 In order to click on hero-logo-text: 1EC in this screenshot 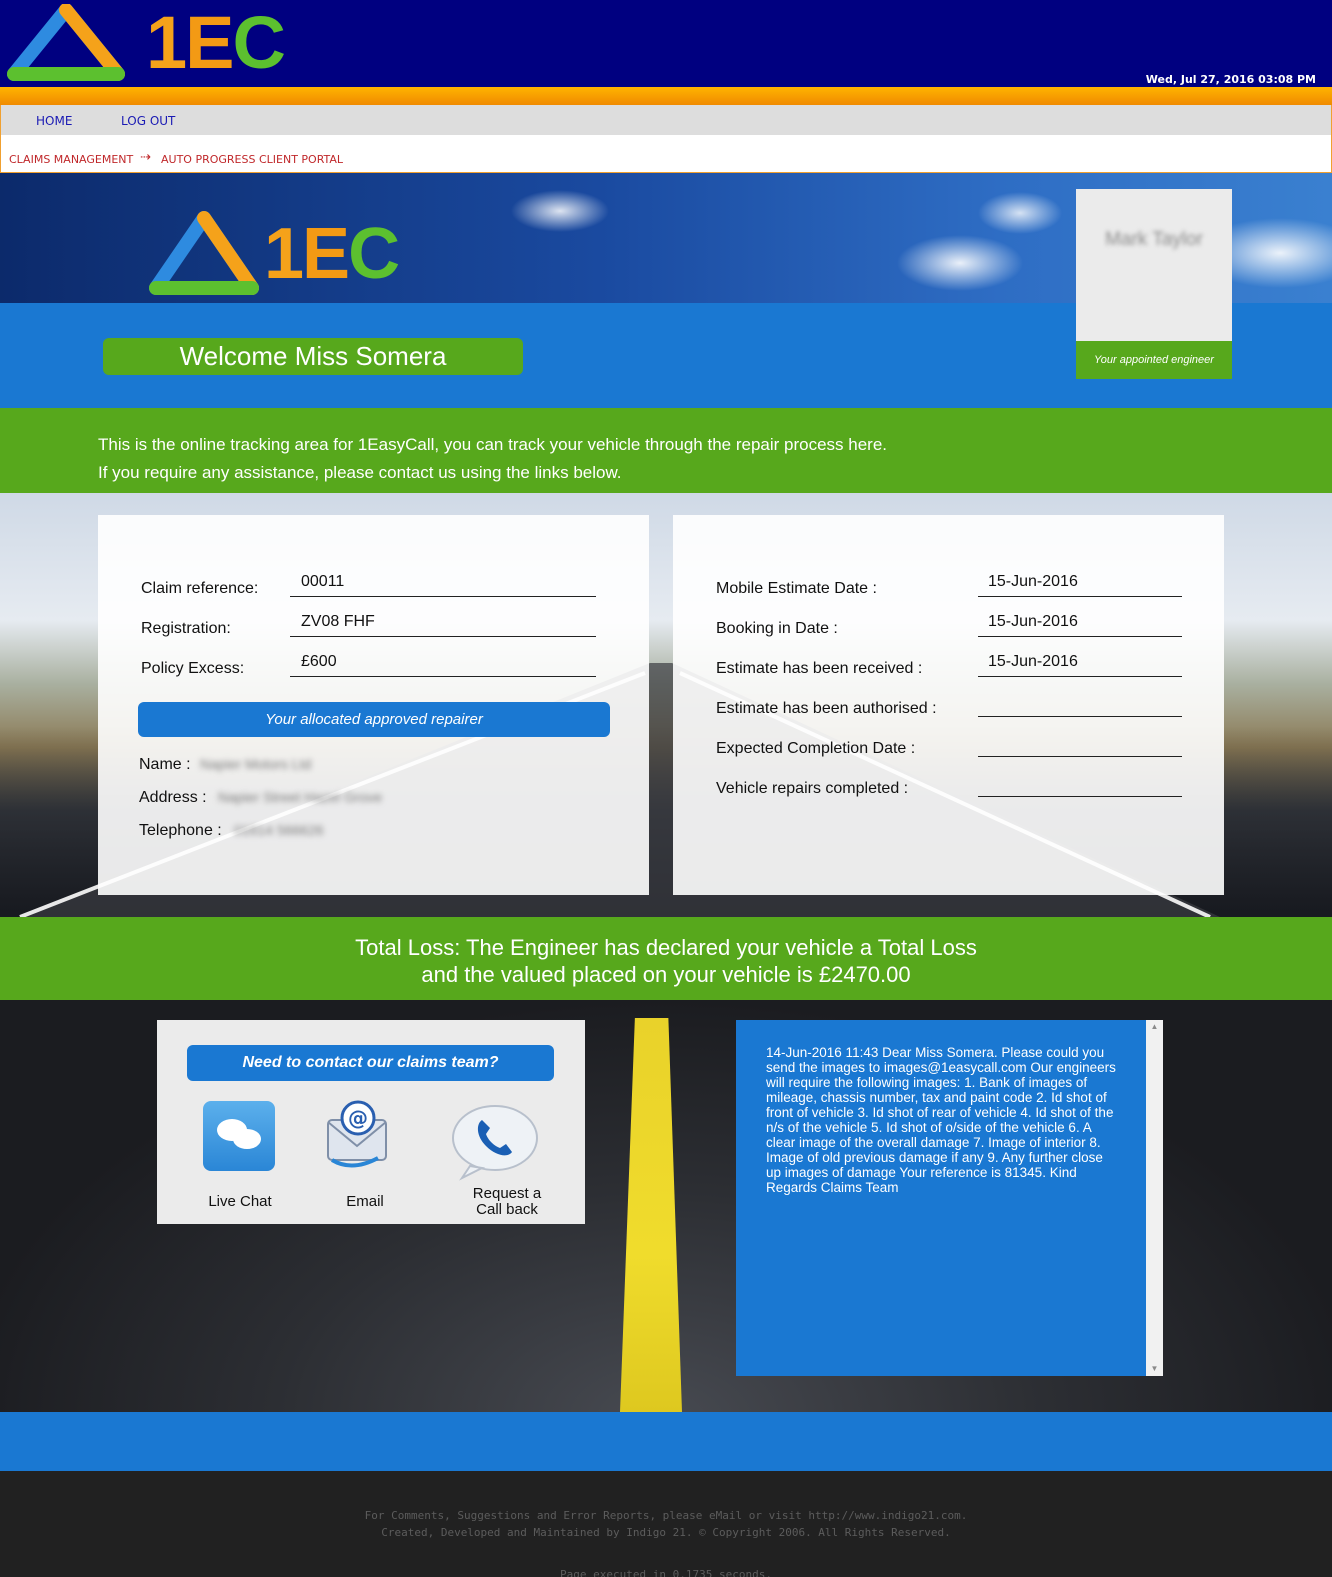, I will do `click(332, 254)`.